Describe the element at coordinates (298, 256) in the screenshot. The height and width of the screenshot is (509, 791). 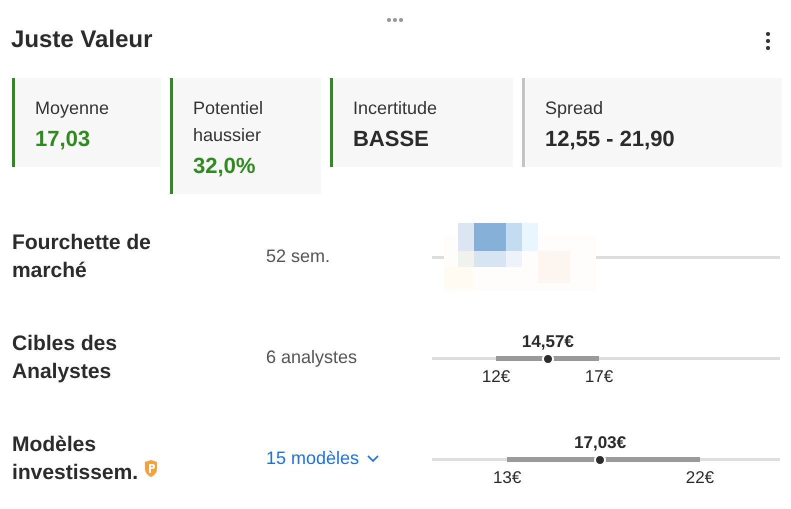
I see `row-detail: 52 sem.` at that location.